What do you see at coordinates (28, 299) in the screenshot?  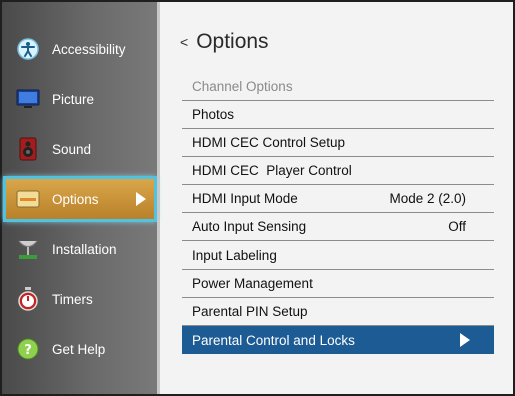 I see `stopwatch-icon` at bounding box center [28, 299].